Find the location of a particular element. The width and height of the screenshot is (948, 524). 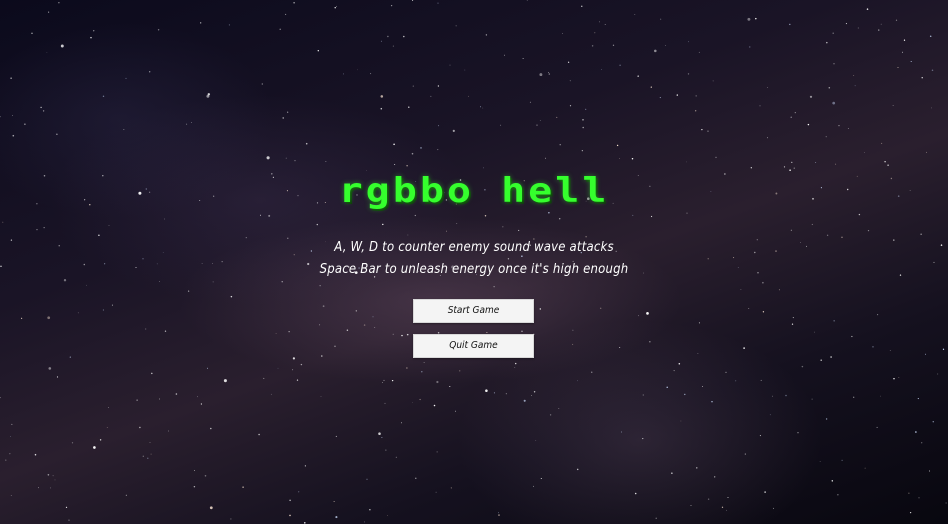

start-game-button: Start Game is located at coordinates (473, 311).